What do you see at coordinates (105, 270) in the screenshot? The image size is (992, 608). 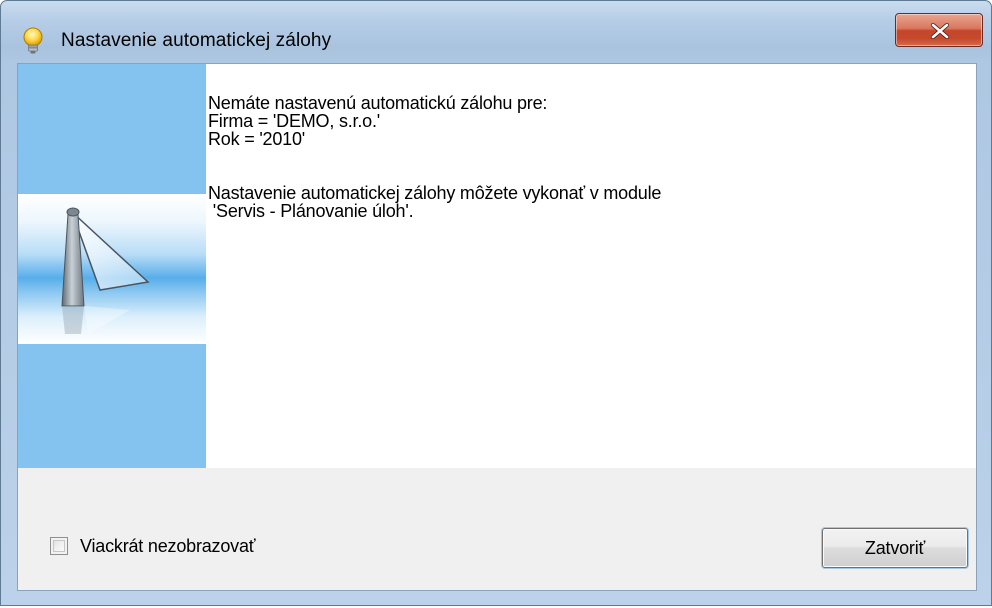 I see `lighthouse-icon` at bounding box center [105, 270].